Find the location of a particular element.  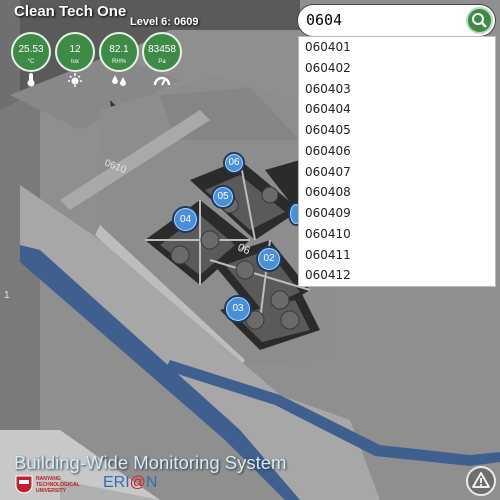

temperature-value: 25.53 is located at coordinates (31, 49).